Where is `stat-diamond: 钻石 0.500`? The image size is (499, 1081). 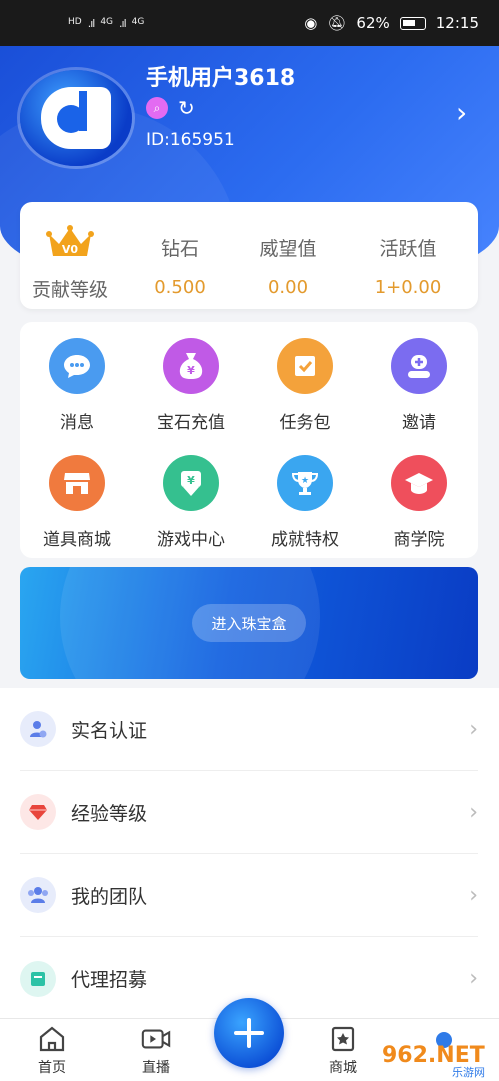 stat-diamond: 钻石 0.500 is located at coordinates (180, 255).